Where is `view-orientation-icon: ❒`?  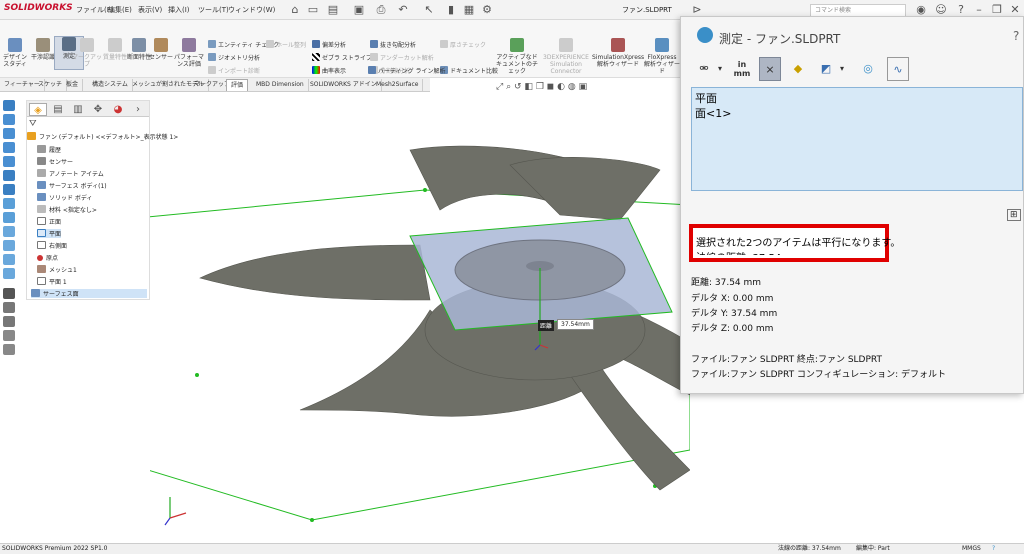 view-orientation-icon: ❒ is located at coordinates (540, 87).